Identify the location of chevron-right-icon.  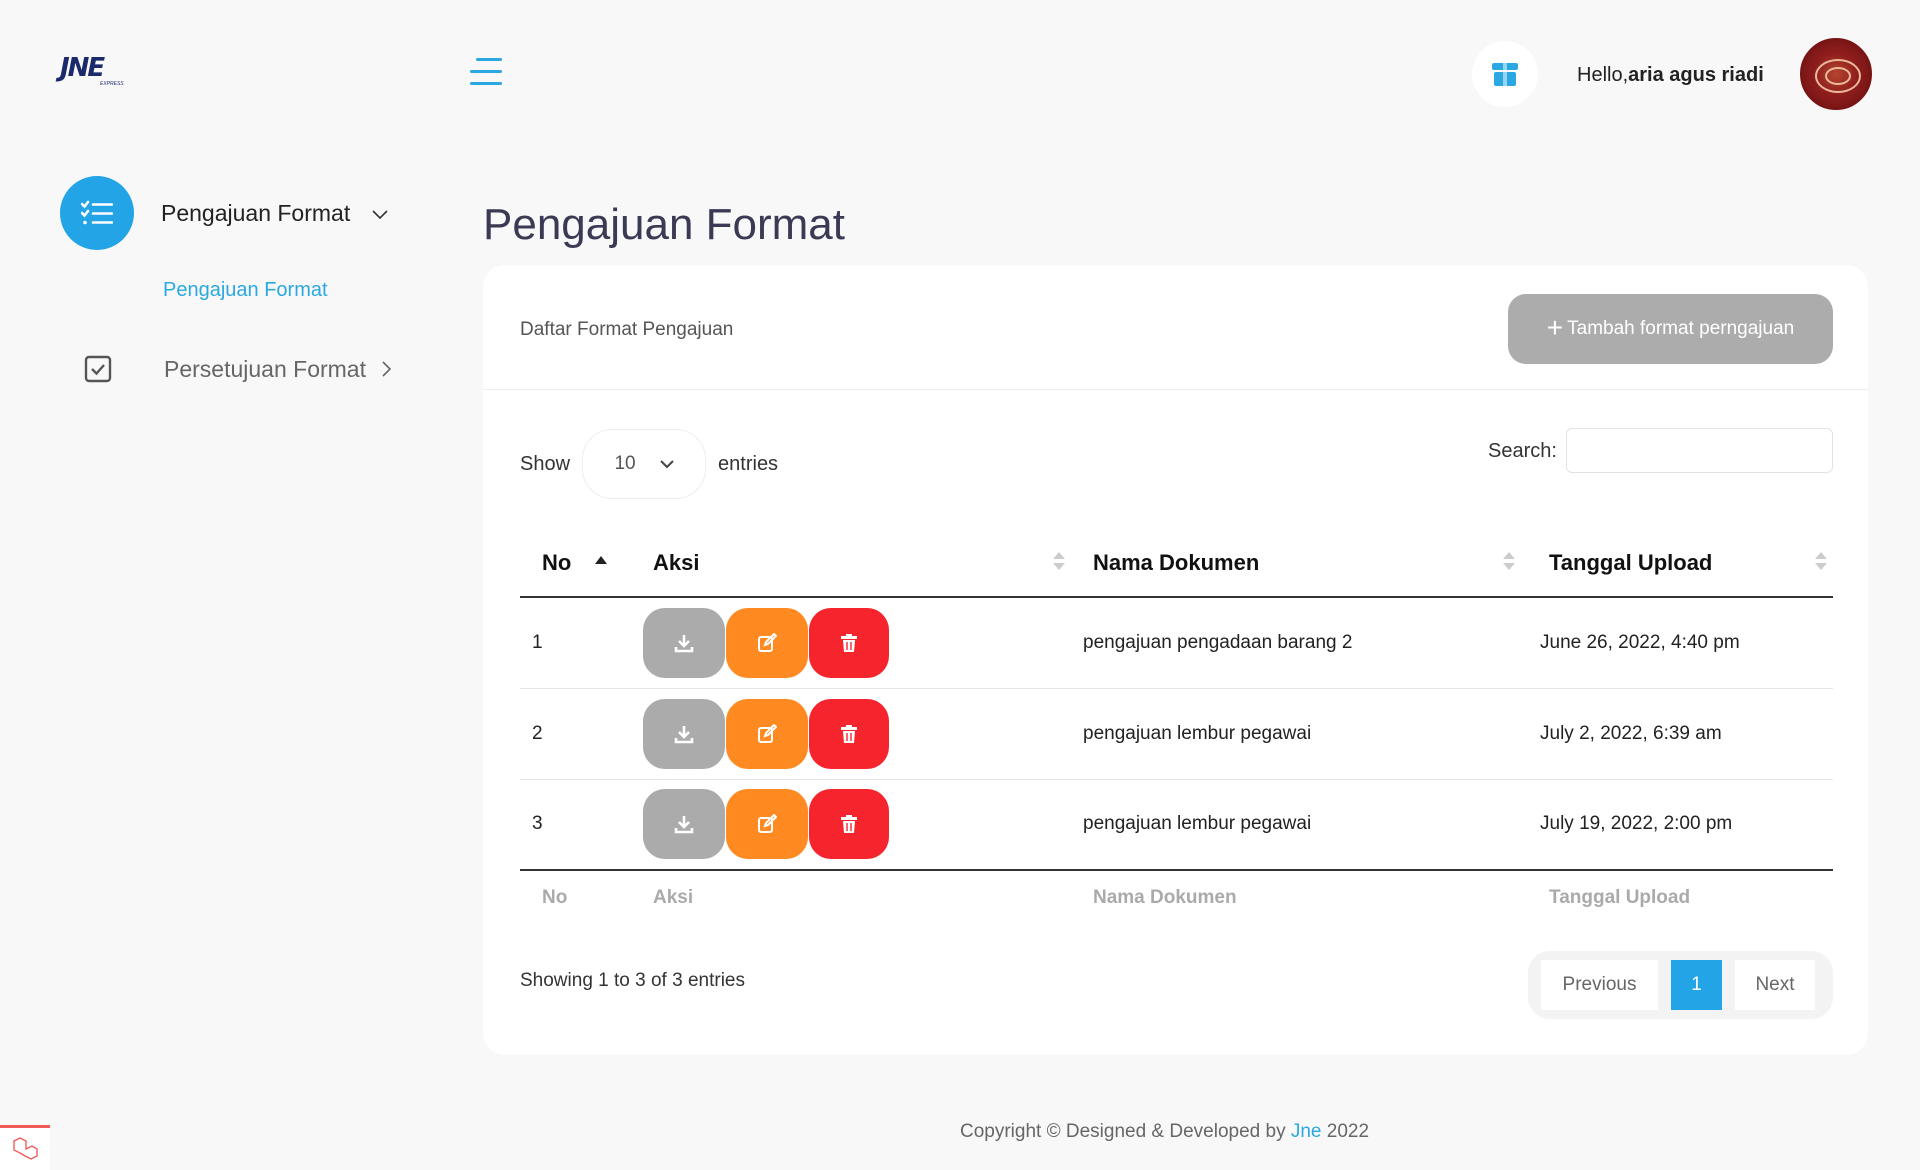
(387, 369).